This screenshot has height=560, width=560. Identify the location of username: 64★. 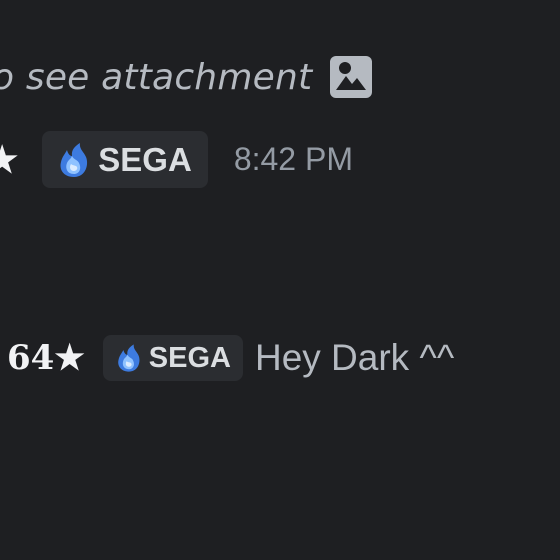
(46, 358).